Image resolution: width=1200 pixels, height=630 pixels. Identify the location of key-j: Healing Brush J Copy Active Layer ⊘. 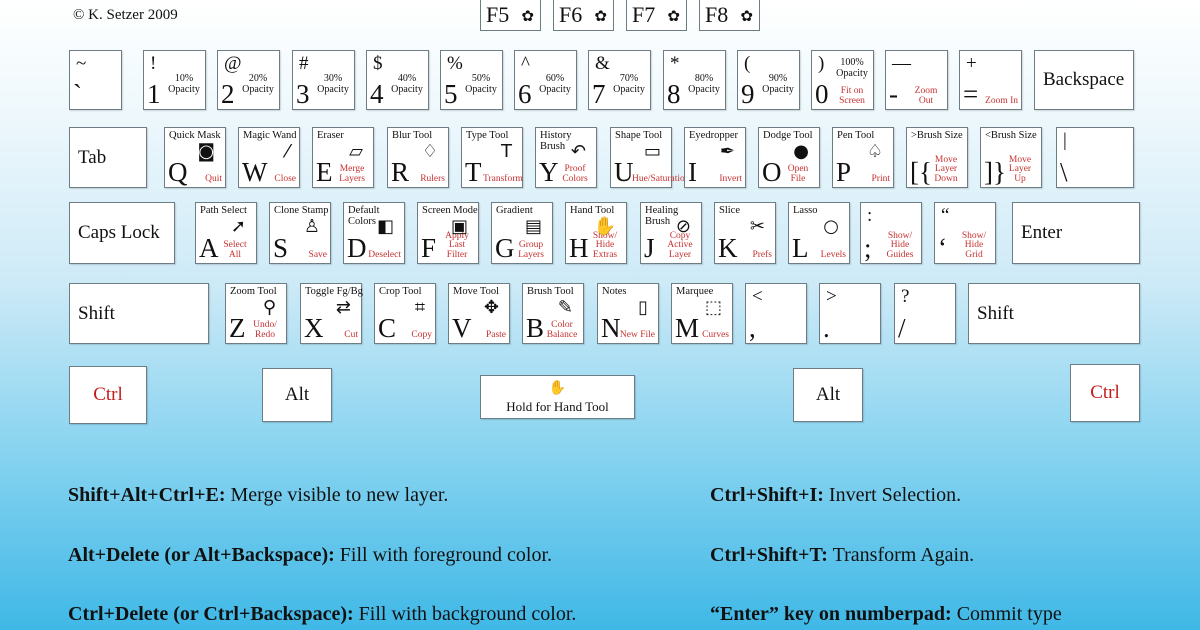
(671, 233).